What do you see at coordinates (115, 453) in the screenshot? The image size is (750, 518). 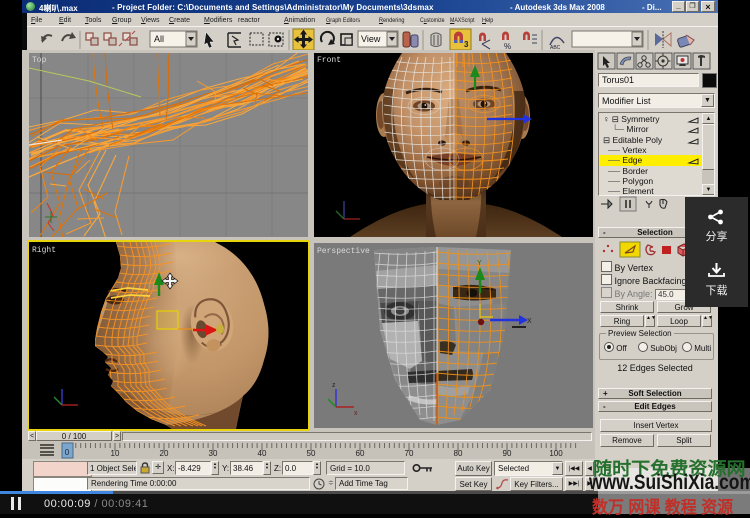 I see `svg-text: 10` at bounding box center [115, 453].